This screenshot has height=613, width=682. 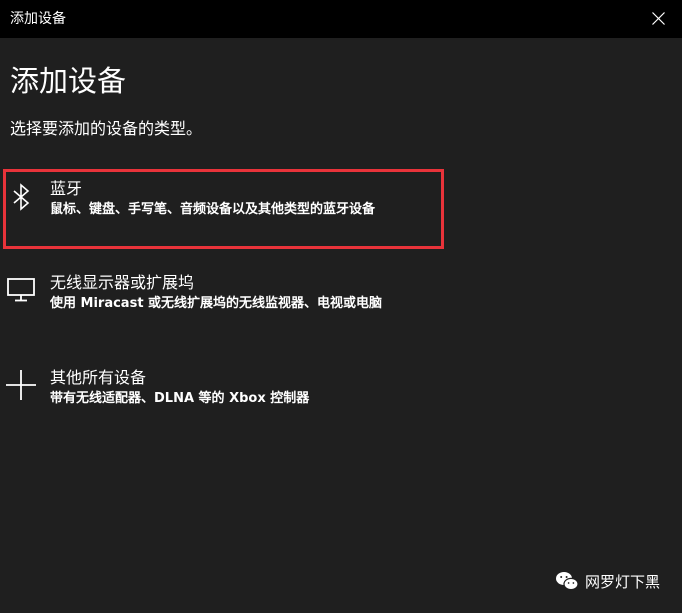 I want to click on bluetooth-option: 蓝牙 鼠标、键盘、手写笔、音频设备以及其他类型的蓝牙设备, so click(x=341, y=211).